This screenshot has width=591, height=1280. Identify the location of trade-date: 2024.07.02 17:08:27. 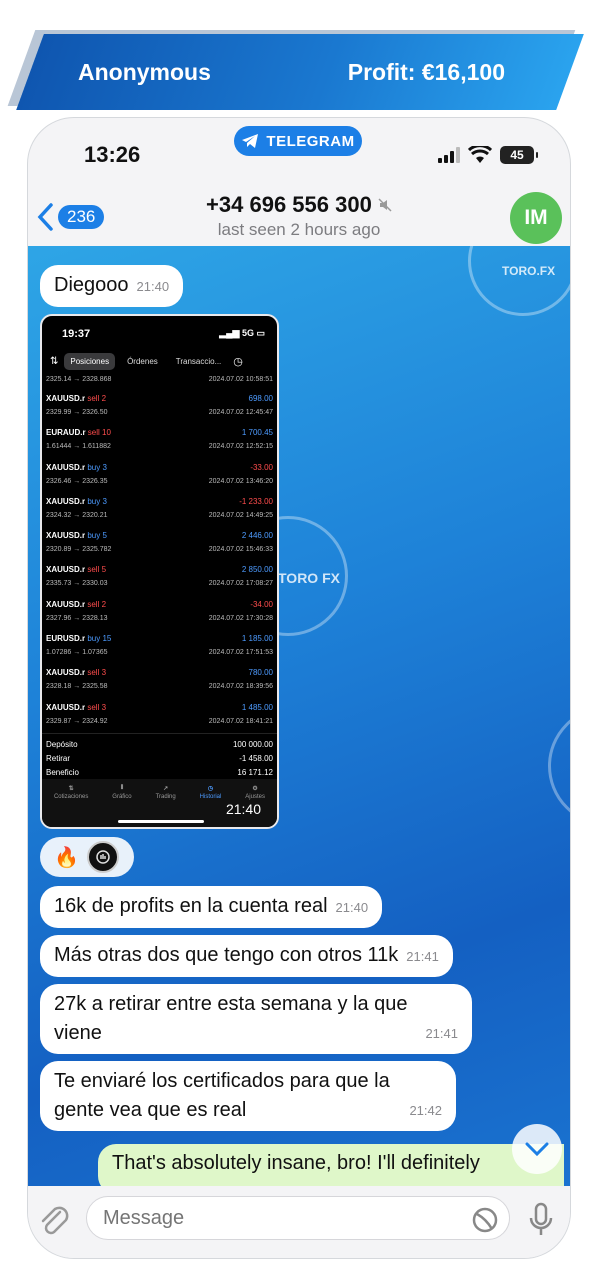
(240, 584).